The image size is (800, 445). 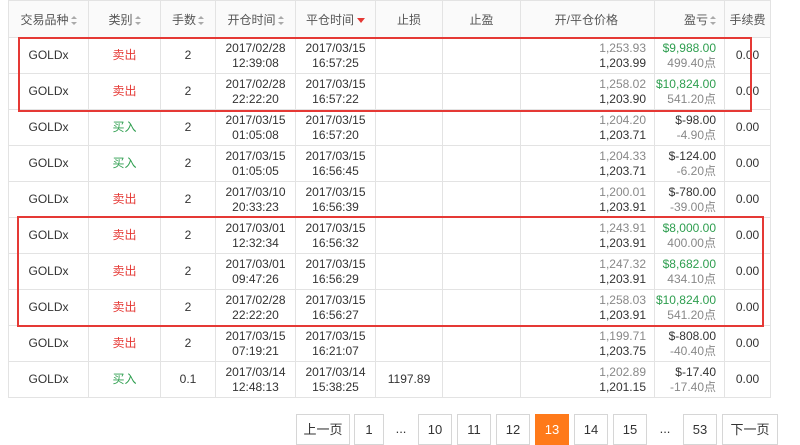 What do you see at coordinates (255, 242) in the screenshot?
I see `open-clock: 12:32:34` at bounding box center [255, 242].